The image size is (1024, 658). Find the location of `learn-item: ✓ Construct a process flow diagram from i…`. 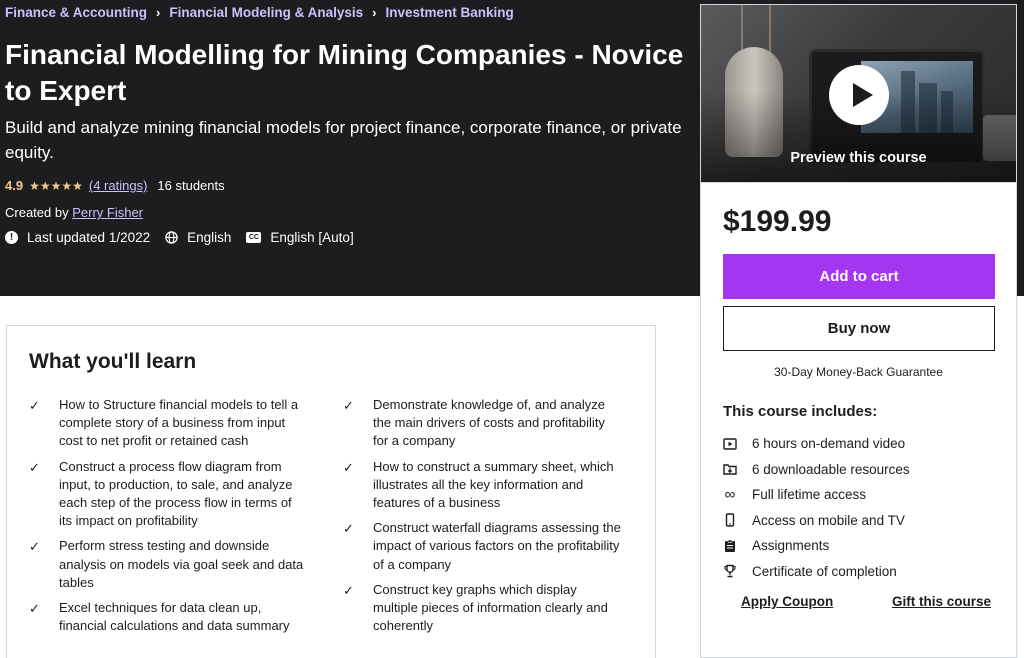

learn-item: ✓ Construct a process flow diagram from i… is located at coordinates (168, 494).